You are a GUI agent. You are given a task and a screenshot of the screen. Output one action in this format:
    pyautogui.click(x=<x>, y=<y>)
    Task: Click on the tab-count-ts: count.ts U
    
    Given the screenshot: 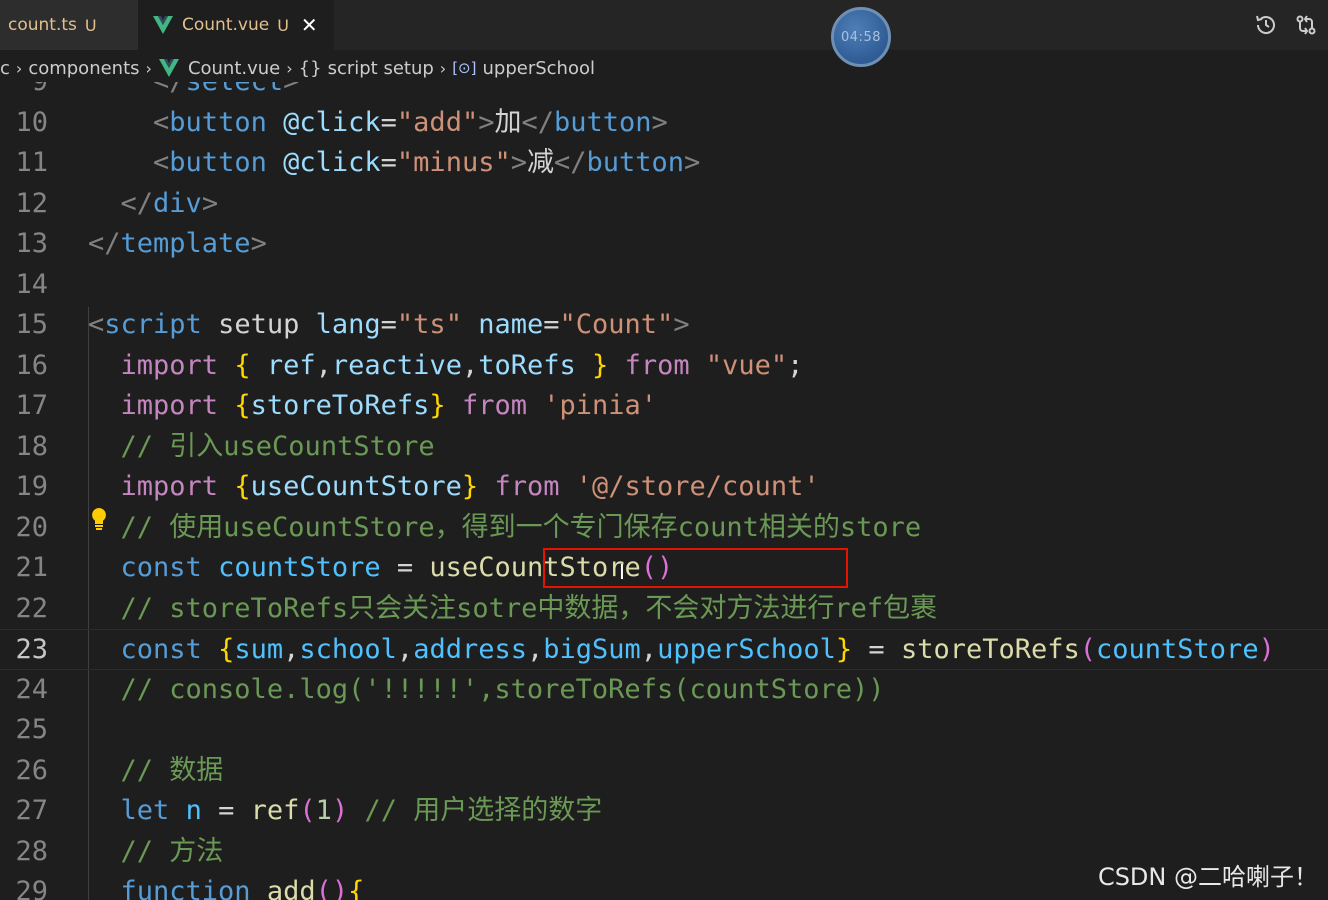 What is the action you would take?
    pyautogui.click(x=69, y=25)
    